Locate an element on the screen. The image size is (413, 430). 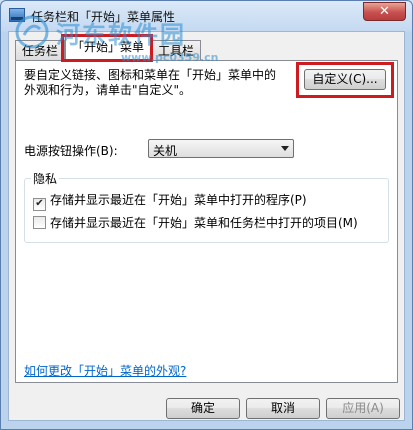
privacy-option-programs: ✔ 存储并显示最近在「开始」菜单中打开的程序(P) is located at coordinates (170, 201).